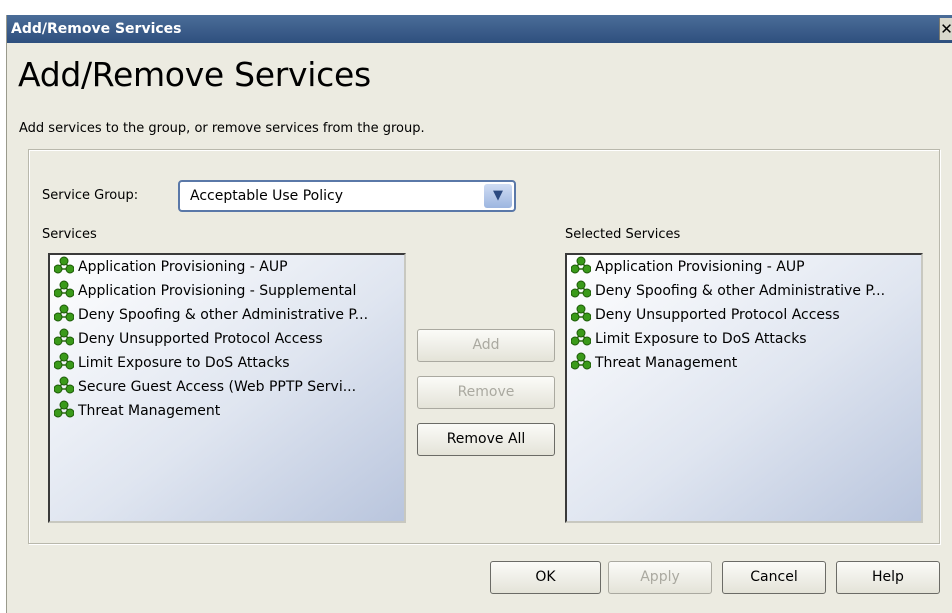 This screenshot has width=952, height=613. What do you see at coordinates (479, 29) in the screenshot?
I see `title-bar: Add/Remove Services ✕` at bounding box center [479, 29].